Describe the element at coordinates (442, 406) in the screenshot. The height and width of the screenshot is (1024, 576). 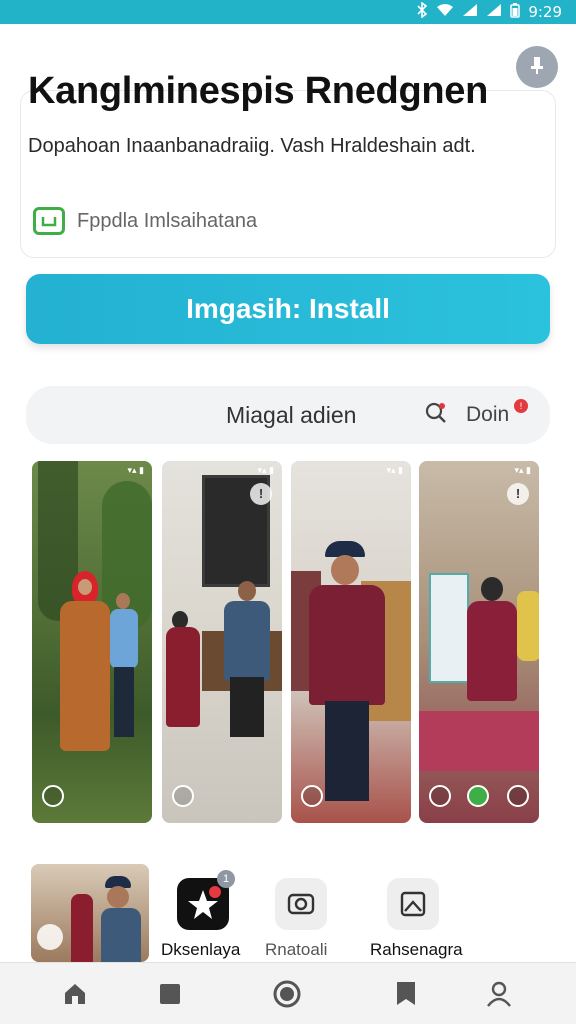
I see `notification-dot` at that location.